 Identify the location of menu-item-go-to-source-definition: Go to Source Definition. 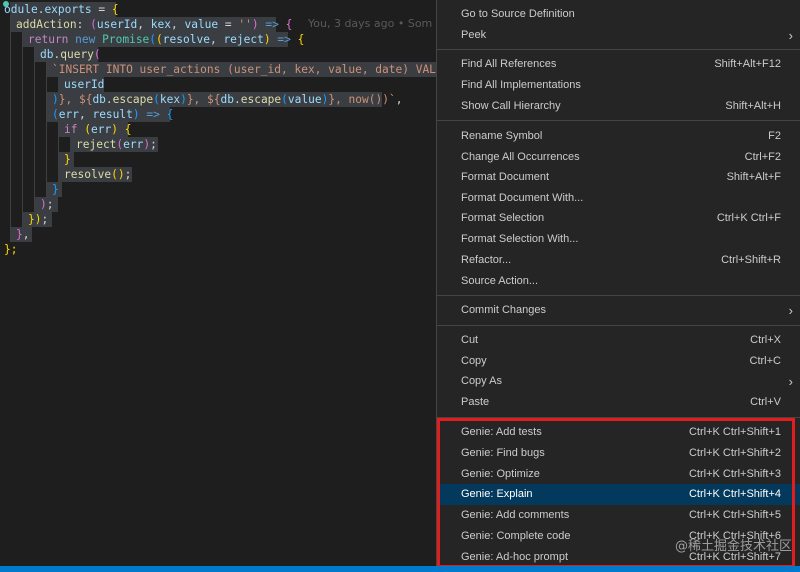
(618, 14).